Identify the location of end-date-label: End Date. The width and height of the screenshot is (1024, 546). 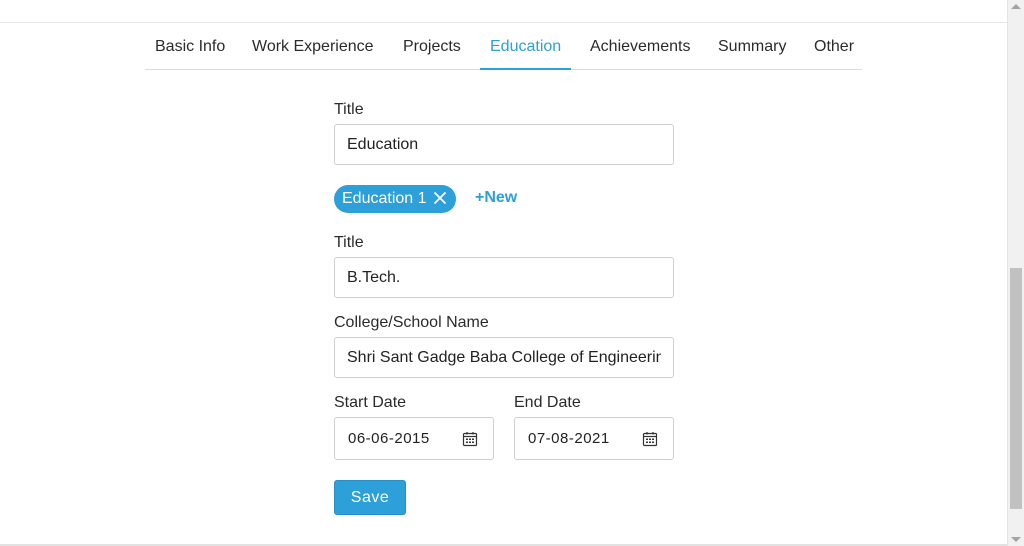
(547, 402).